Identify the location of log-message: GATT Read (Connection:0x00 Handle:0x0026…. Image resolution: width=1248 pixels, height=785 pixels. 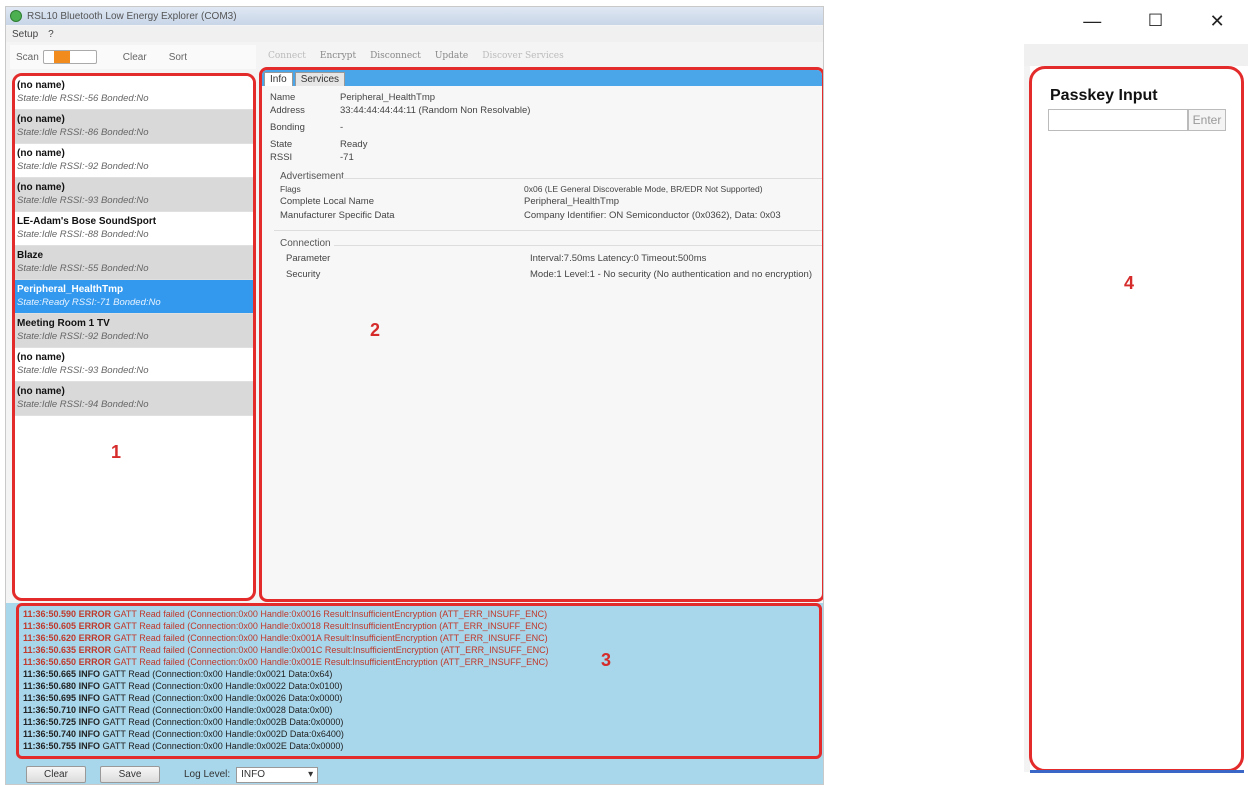
(222, 698).